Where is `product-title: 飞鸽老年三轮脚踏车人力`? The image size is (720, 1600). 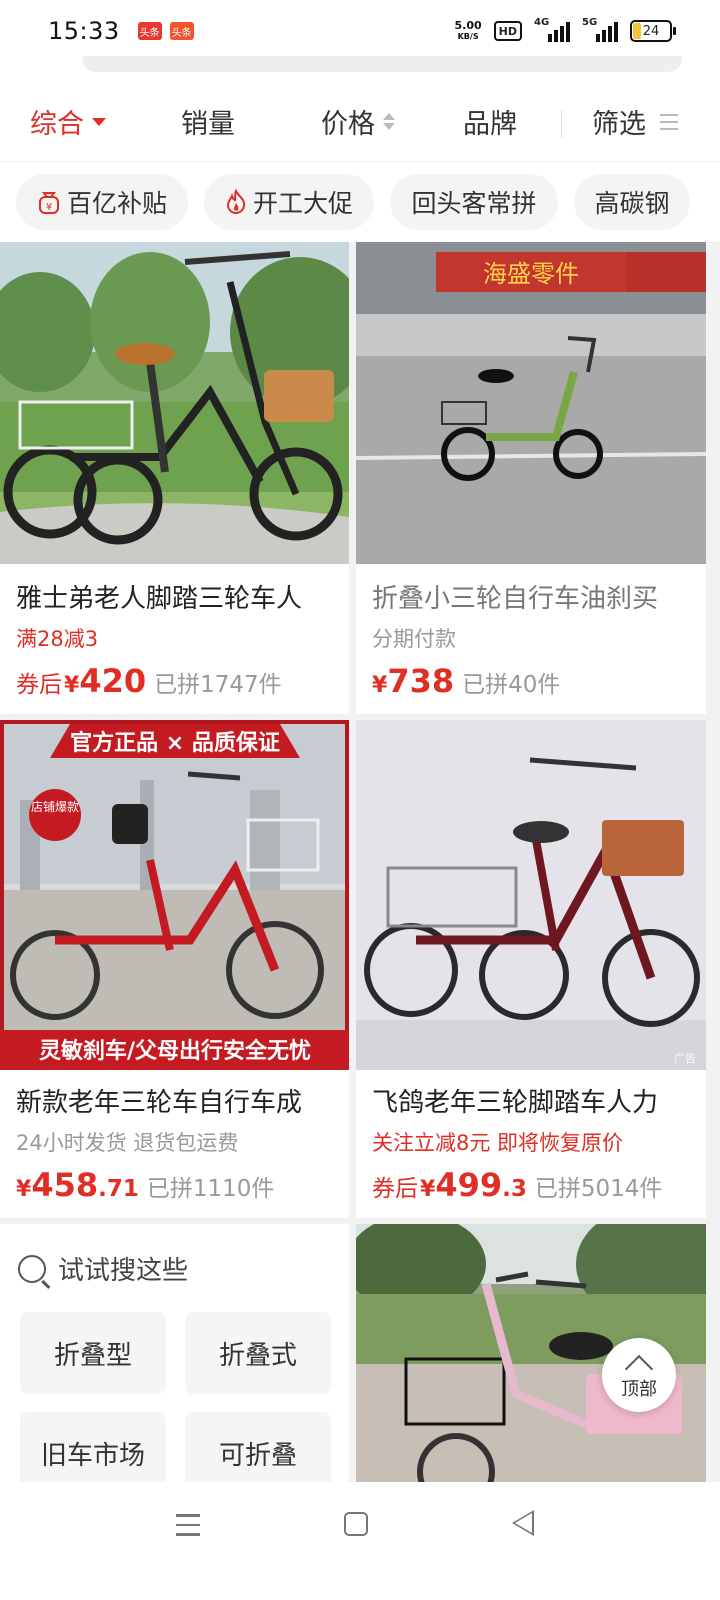
product-title: 飞鸽老年三轮脚踏车人力 is located at coordinates (515, 1103).